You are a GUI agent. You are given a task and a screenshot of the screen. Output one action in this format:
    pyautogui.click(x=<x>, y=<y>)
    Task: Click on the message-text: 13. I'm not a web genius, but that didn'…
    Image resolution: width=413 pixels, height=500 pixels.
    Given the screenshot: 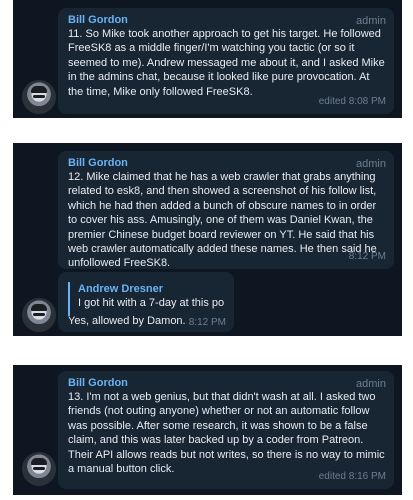 What is the action you would take?
    pyautogui.click(x=226, y=433)
    